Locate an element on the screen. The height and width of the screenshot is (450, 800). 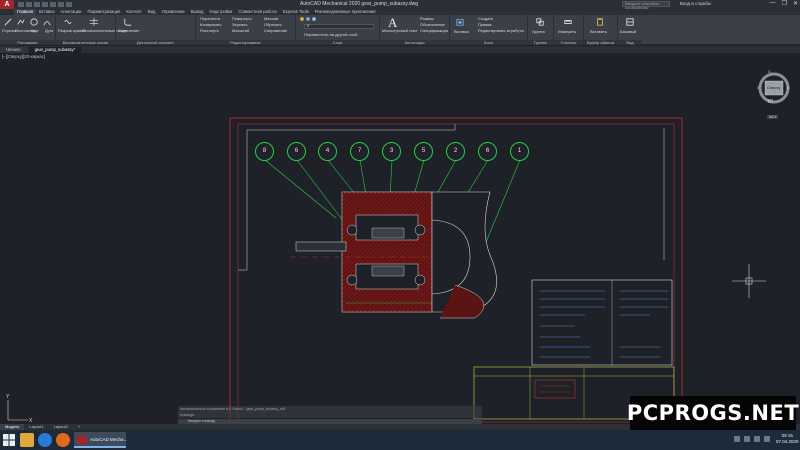
mirror-button: Зеркало is located at coordinates (240, 24).